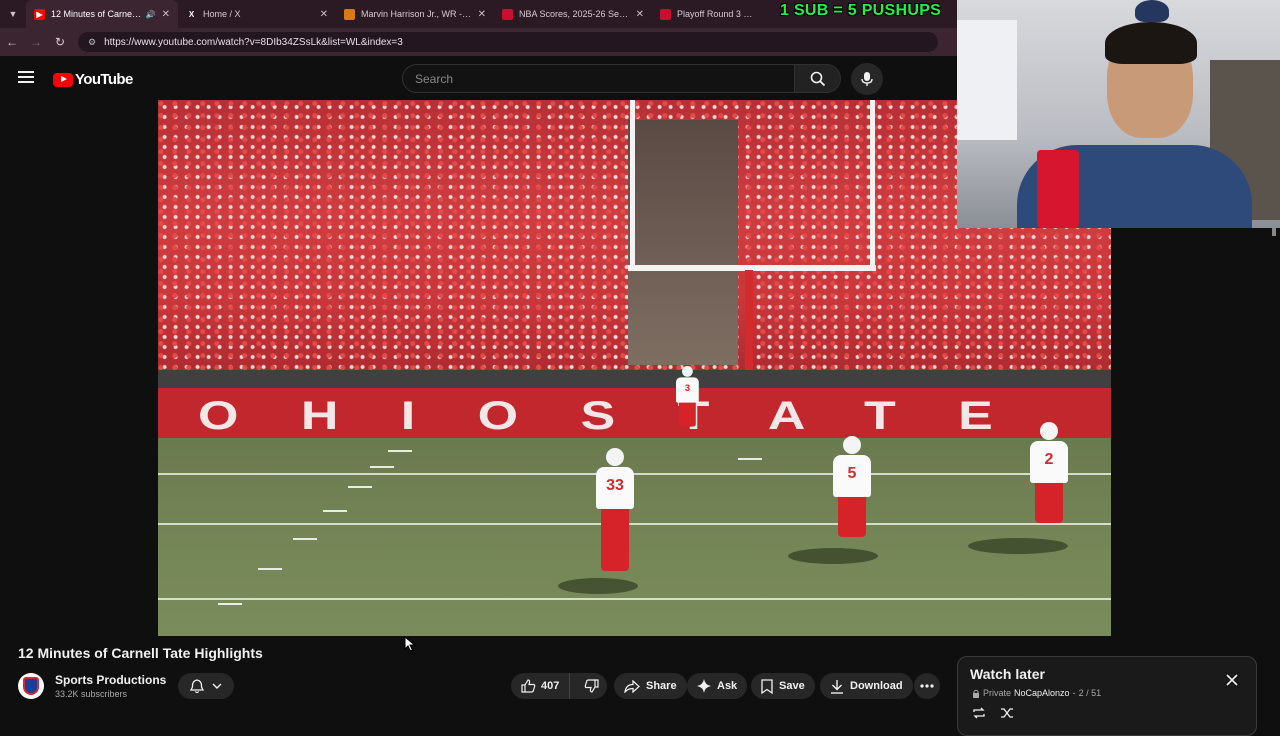  What do you see at coordinates (837, 686) in the screenshot?
I see `download-icon` at bounding box center [837, 686].